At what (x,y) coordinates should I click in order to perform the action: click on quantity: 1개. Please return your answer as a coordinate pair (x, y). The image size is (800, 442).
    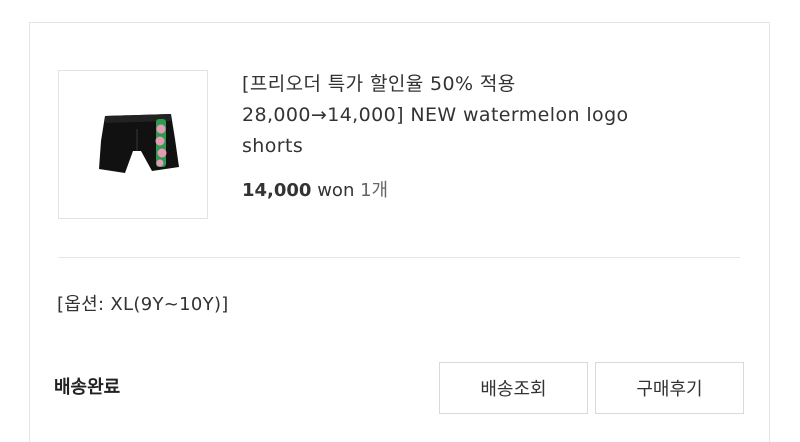
    Looking at the image, I should click on (374, 190).